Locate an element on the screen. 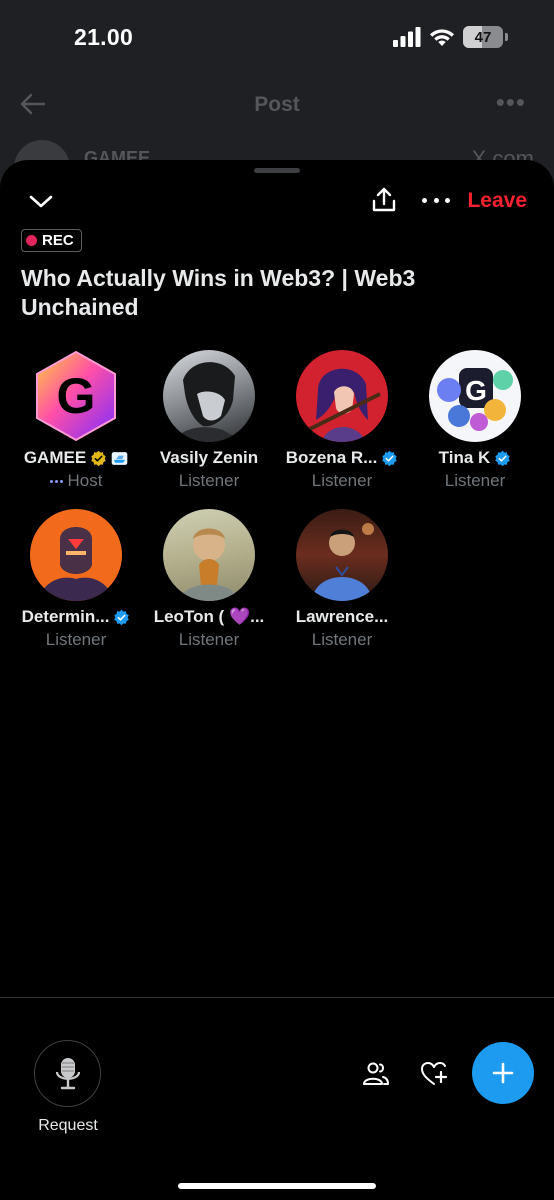 The width and height of the screenshot is (554, 1200). microphone-icon is located at coordinates (67, 1073).